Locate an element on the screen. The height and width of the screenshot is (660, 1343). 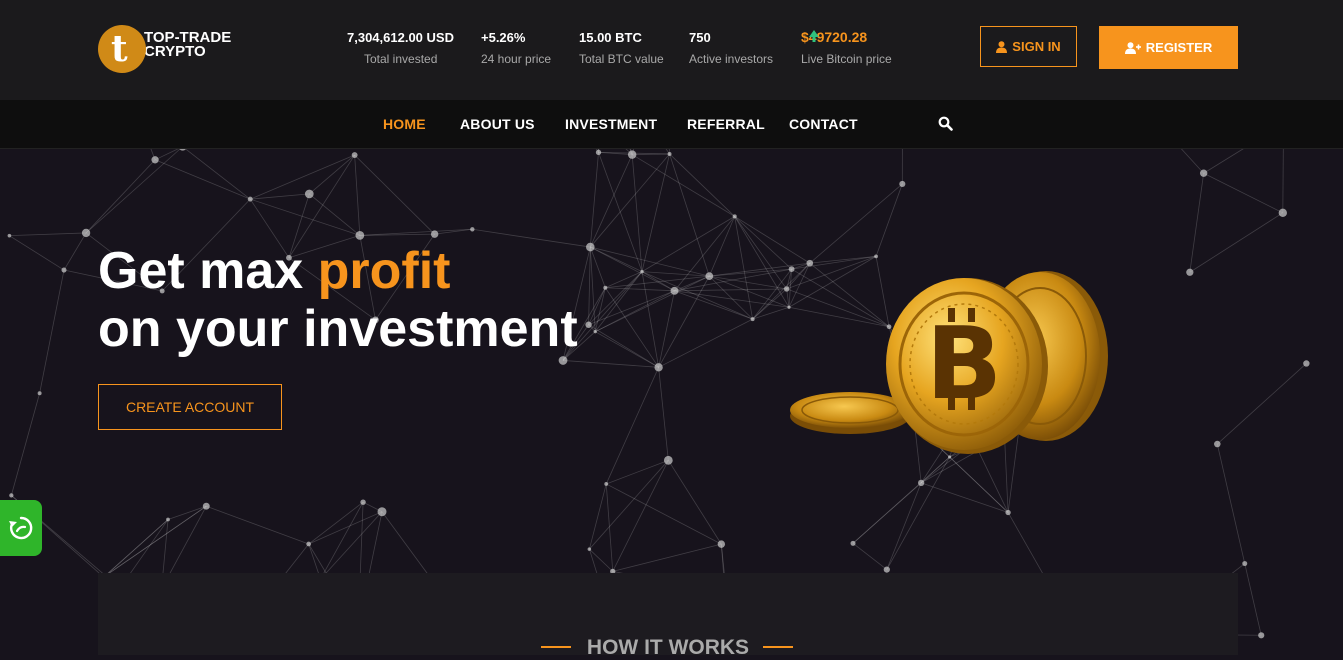
register-label: REGISTER is located at coordinates (1179, 47).